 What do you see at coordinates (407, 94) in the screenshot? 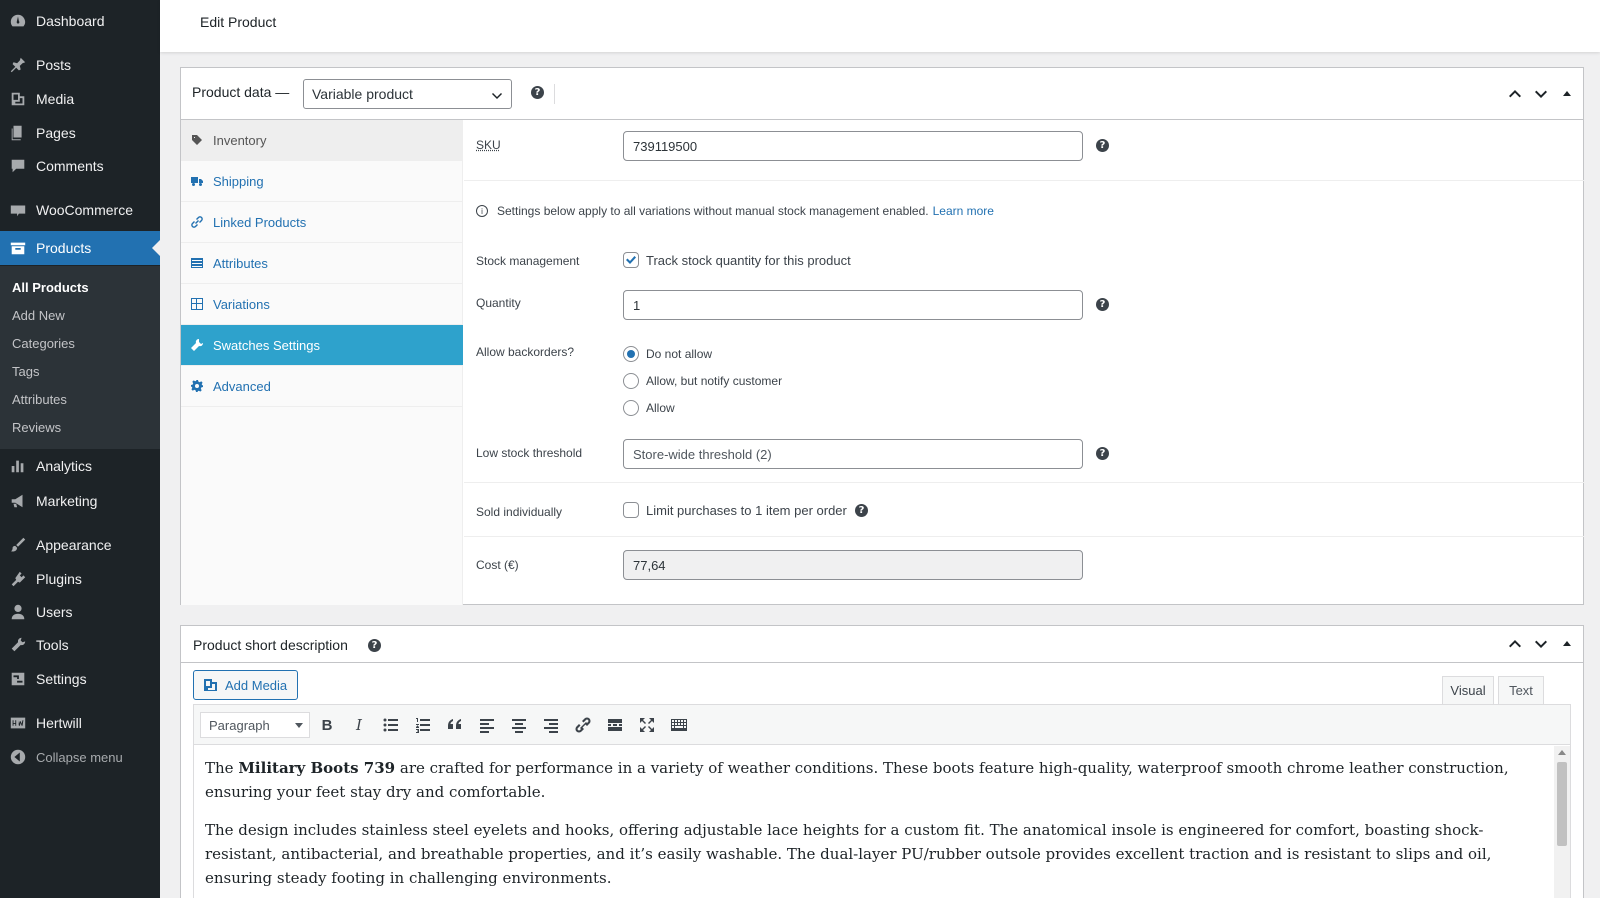
I see `product-type-select: Variable product` at bounding box center [407, 94].